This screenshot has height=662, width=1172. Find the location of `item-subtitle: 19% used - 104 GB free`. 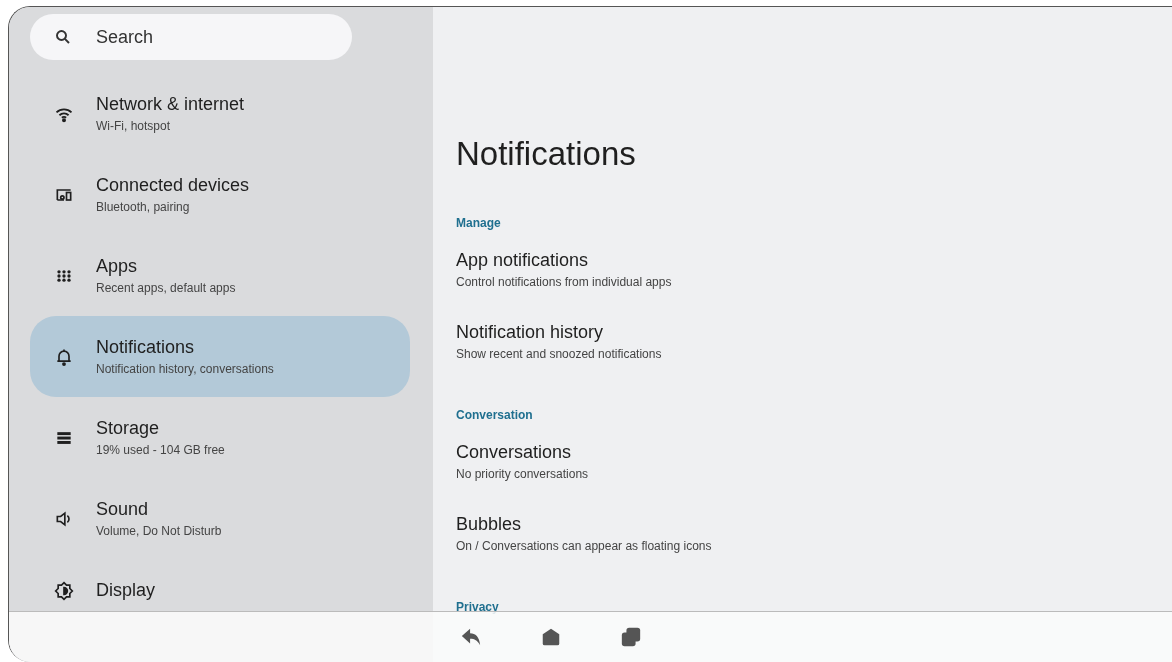

item-subtitle: 19% used - 104 GB free is located at coordinates (160, 450).